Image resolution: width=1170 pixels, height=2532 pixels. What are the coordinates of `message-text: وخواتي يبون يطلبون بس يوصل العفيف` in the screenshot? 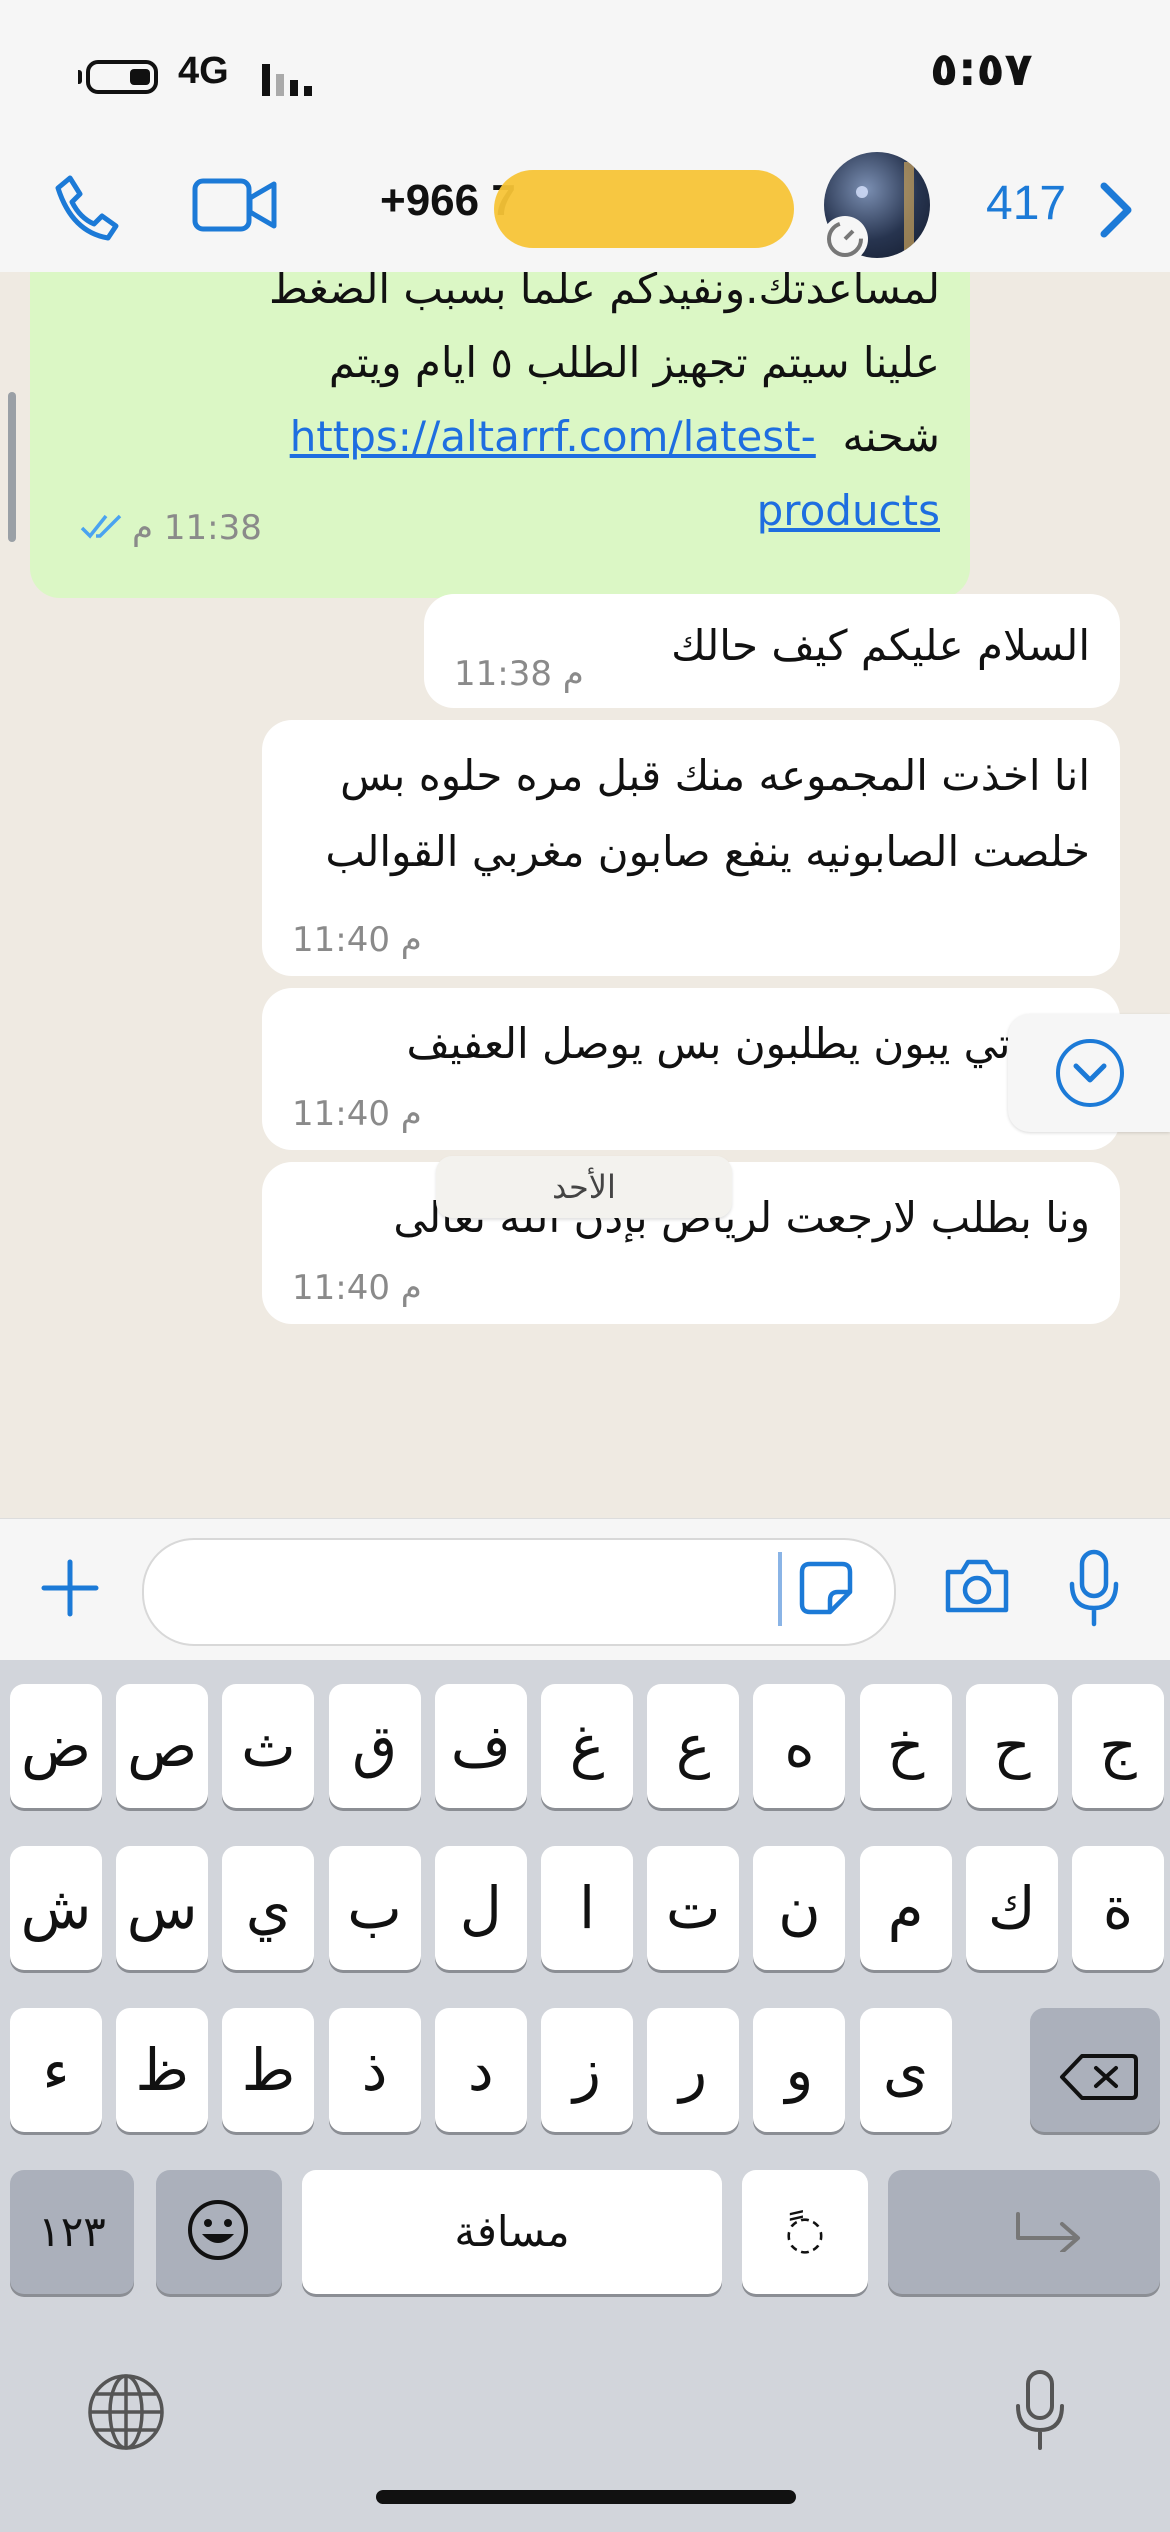 It's located at (748, 1043).